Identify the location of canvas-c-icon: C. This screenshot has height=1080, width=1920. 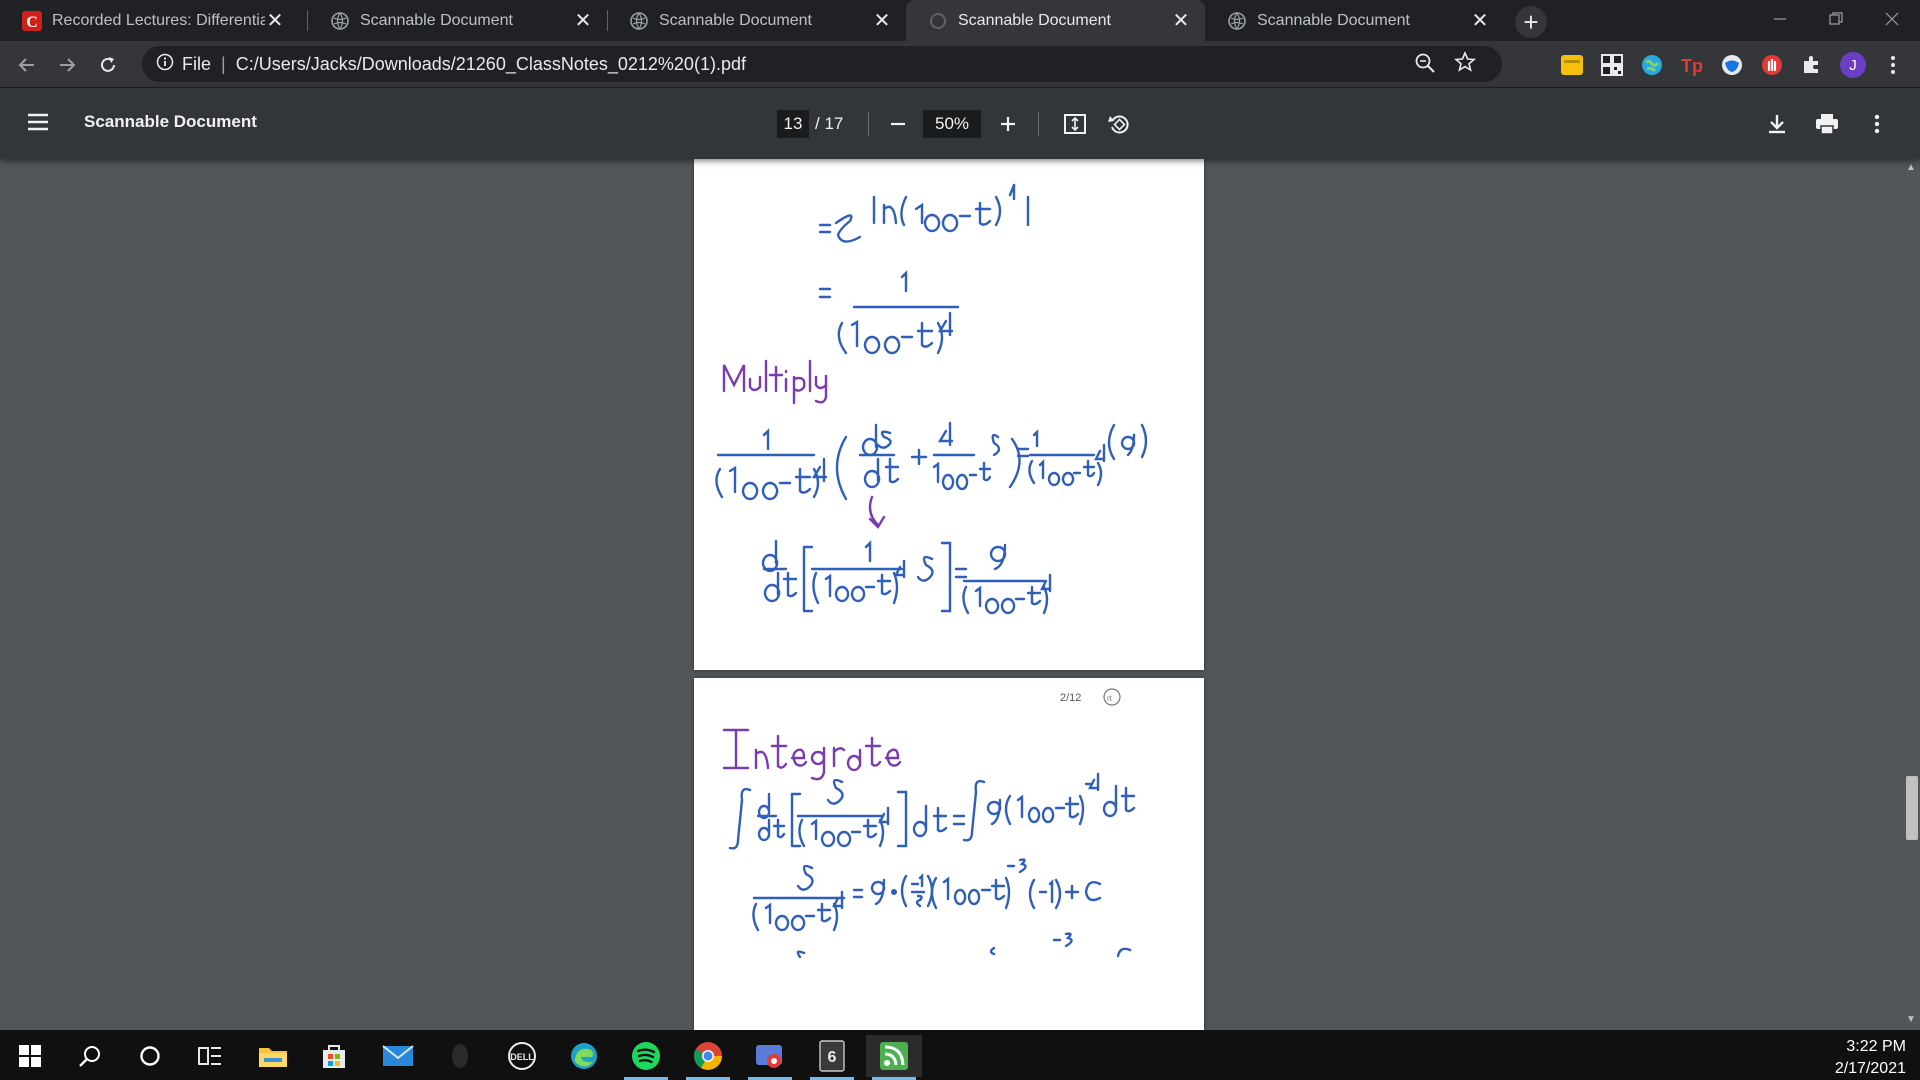
(32, 20).